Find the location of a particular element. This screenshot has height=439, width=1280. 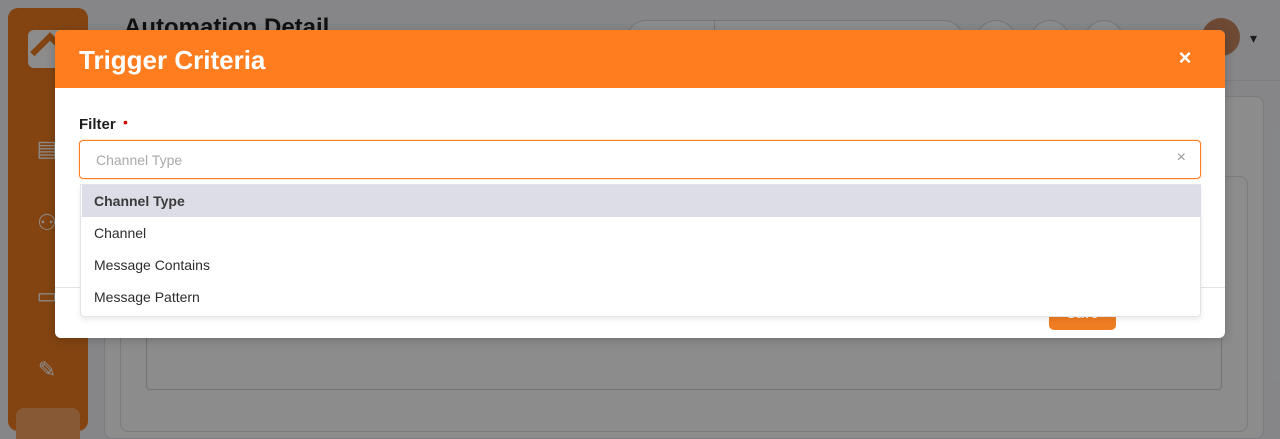

close-icon: × is located at coordinates (1185, 58).